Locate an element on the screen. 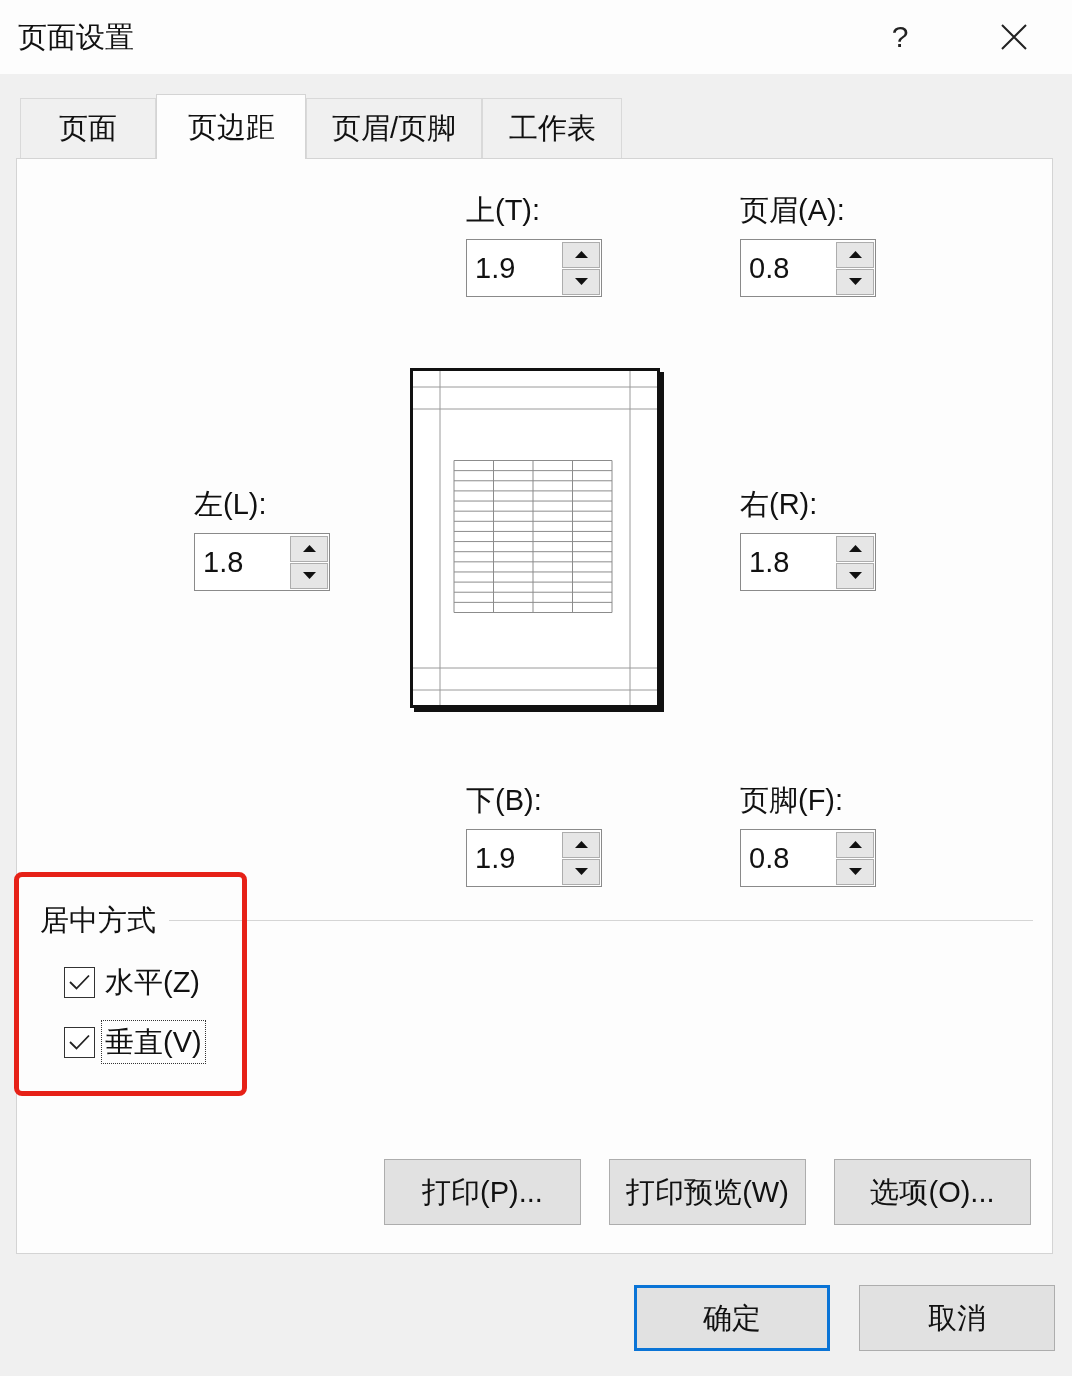 Image resolution: width=1072 pixels, height=1376 pixels. checkbox-label: 水平(Z) is located at coordinates (153, 982).